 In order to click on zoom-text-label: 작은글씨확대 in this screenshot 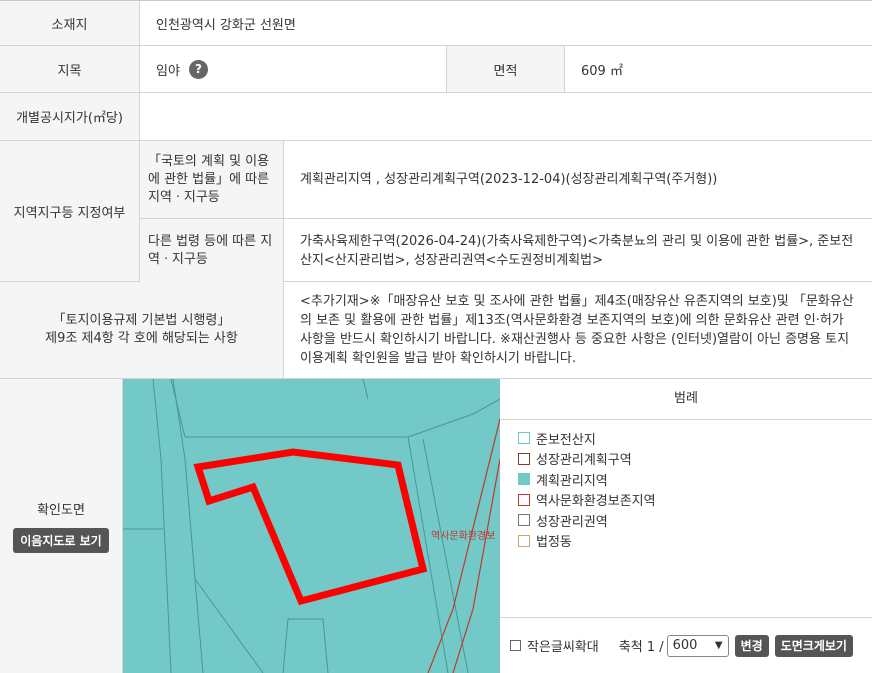, I will do `click(563, 645)`.